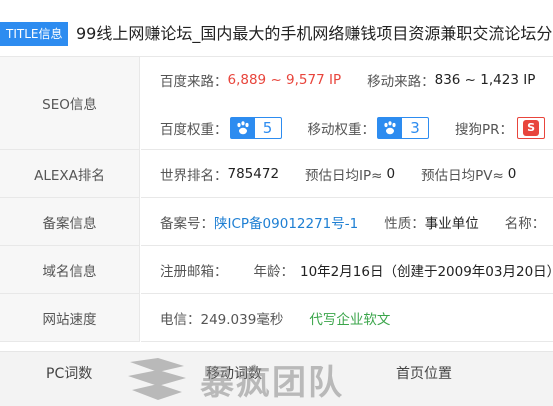 The image size is (553, 406). I want to click on baidu-weight-label: 百度权重：, so click(194, 130).